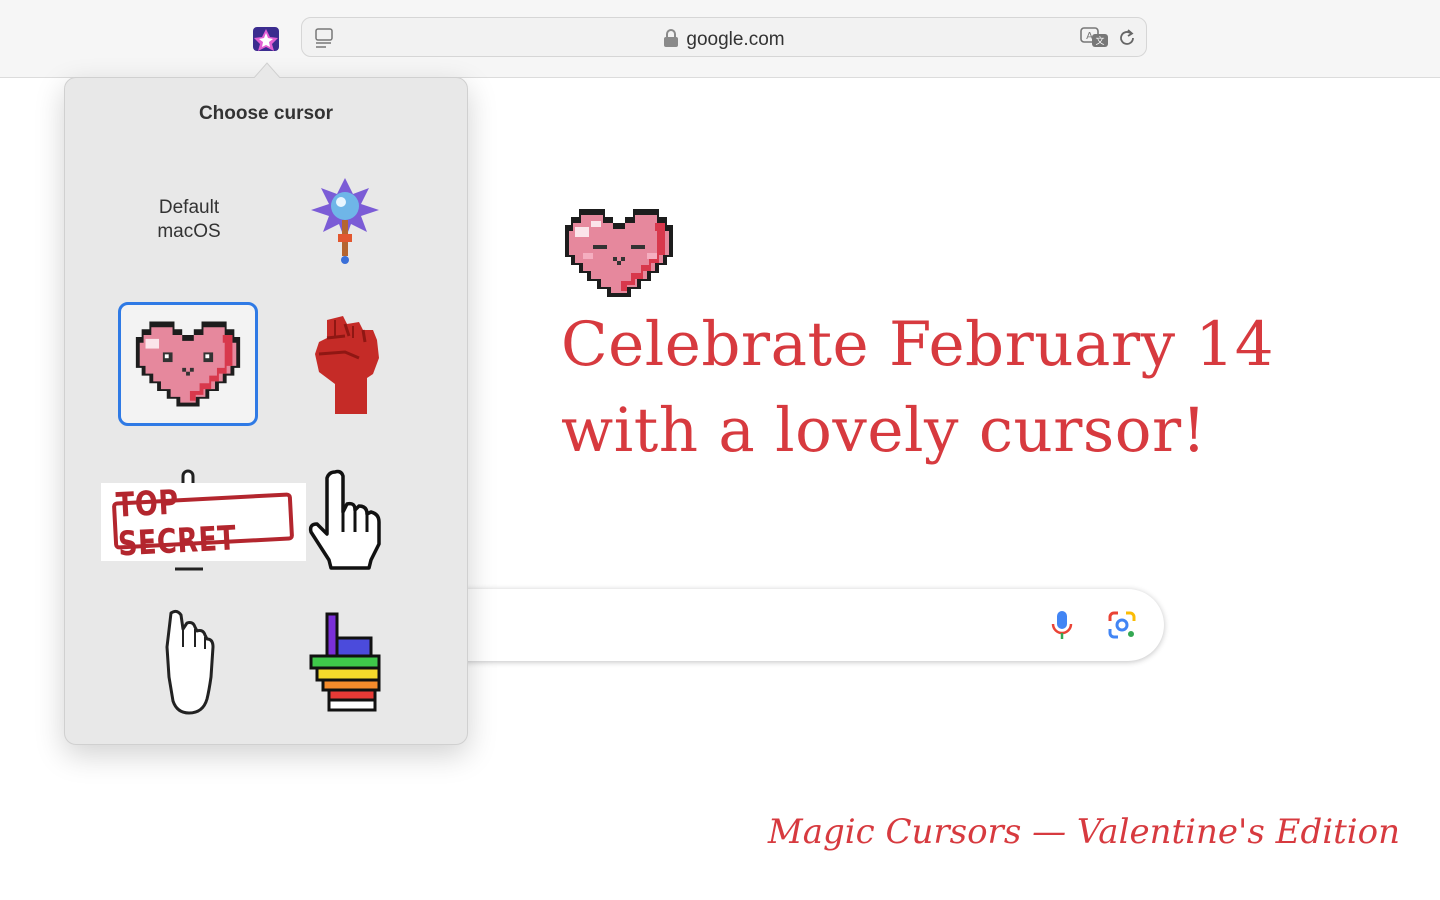 The width and height of the screenshot is (1440, 900). Describe the element at coordinates (1062, 625) in the screenshot. I see `microphone-icon` at that location.